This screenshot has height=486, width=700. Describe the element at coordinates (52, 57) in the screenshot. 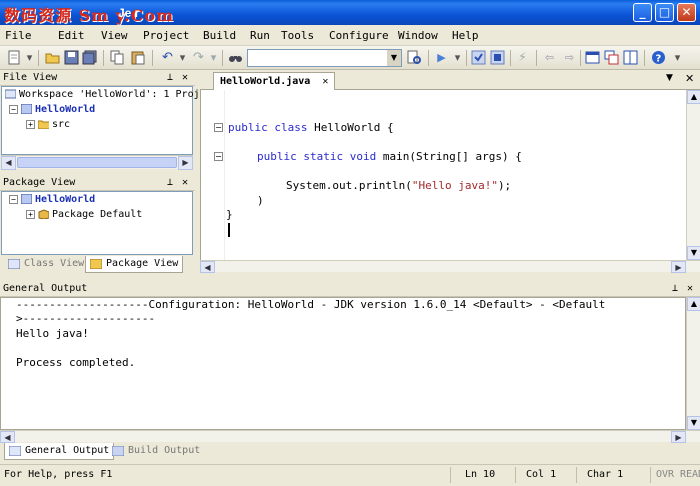

I see `open-icon` at that location.